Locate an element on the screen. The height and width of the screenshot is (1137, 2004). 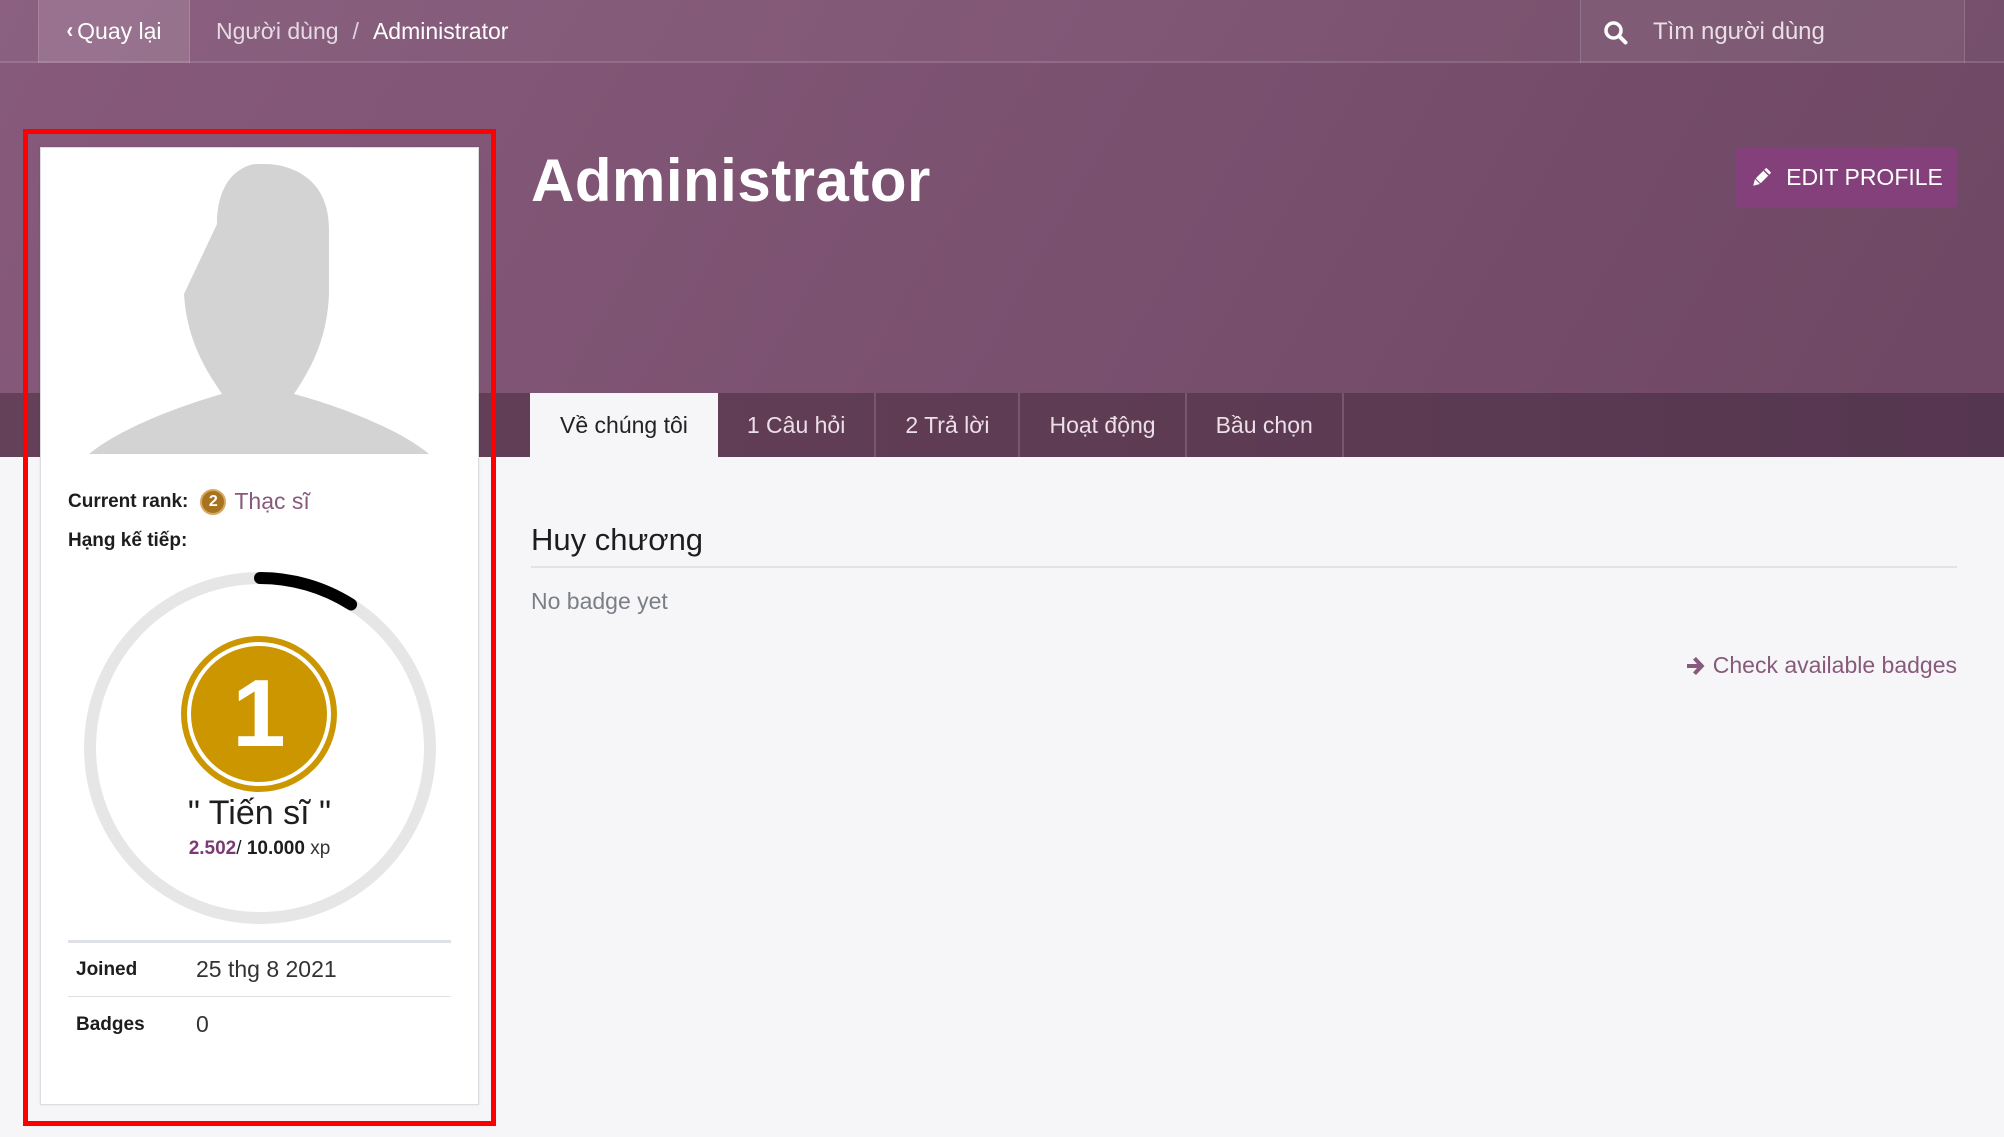
tab-activity: Hoạt động is located at coordinates (1103, 425).